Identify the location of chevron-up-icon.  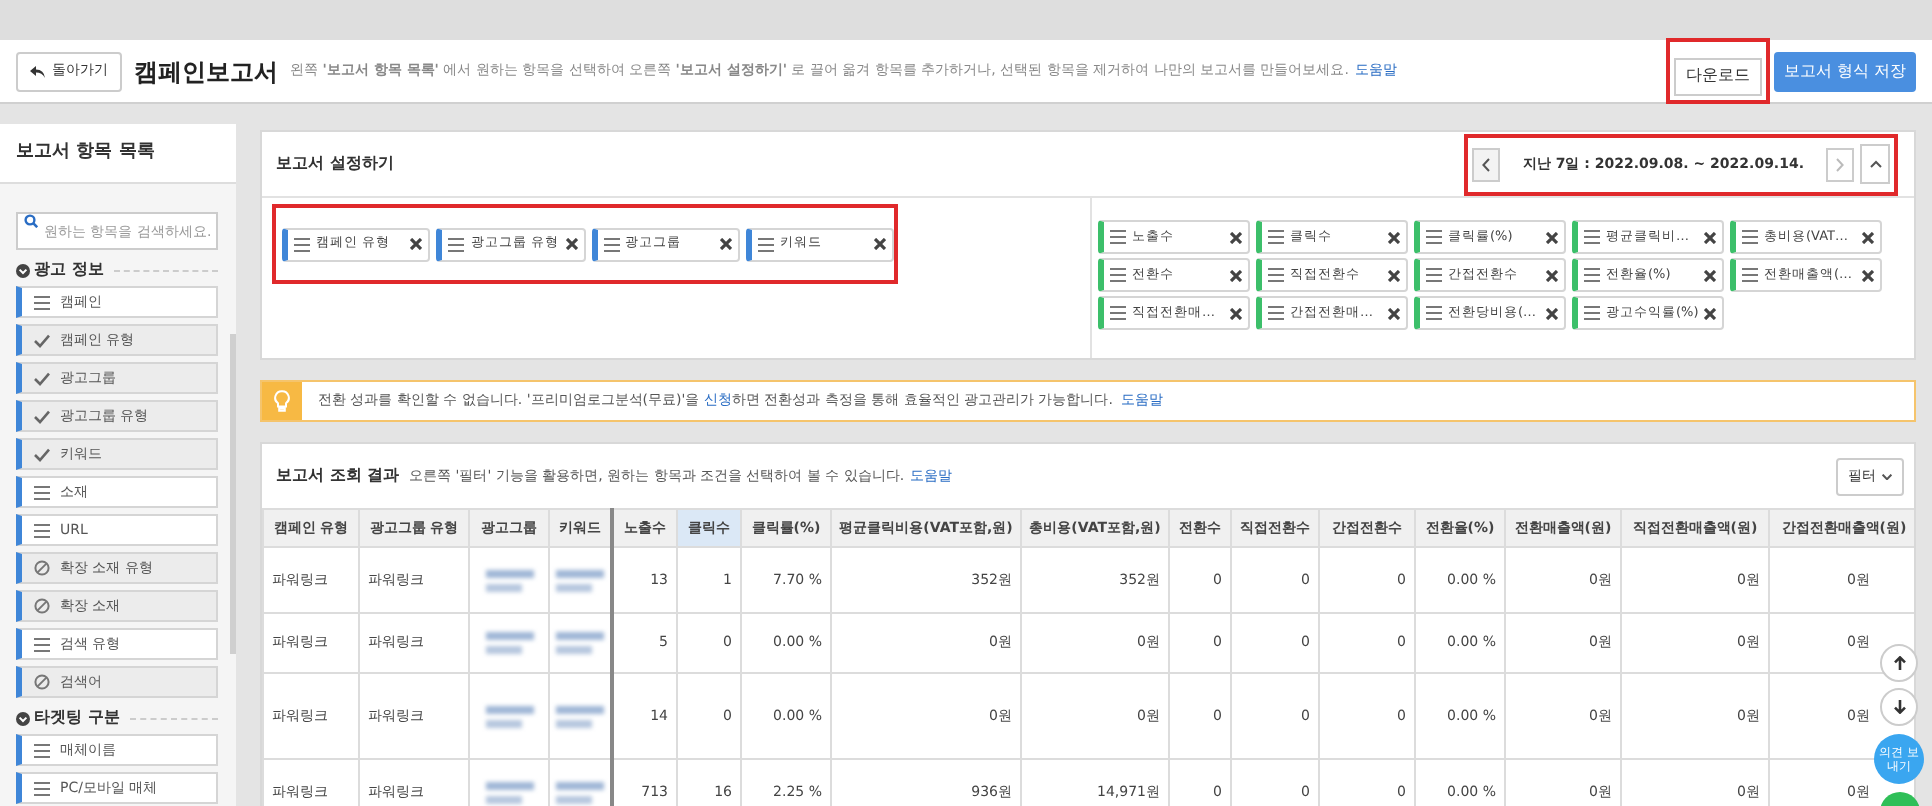
(1875, 164).